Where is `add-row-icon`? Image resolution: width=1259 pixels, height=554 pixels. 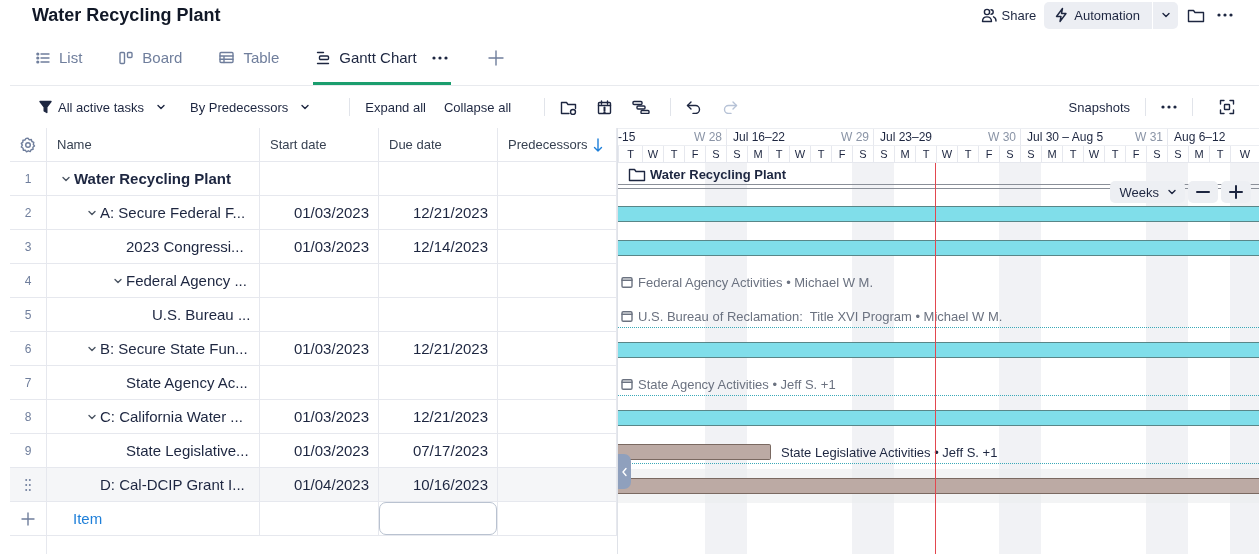
add-row-icon is located at coordinates (28, 518).